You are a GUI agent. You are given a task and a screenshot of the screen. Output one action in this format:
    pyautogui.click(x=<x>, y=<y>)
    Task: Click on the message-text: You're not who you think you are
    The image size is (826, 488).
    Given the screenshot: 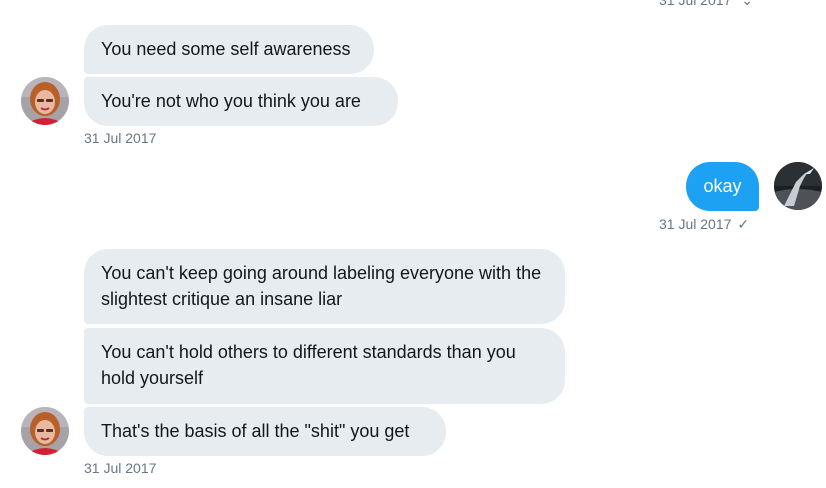 What is the action you would take?
    pyautogui.click(x=231, y=101)
    